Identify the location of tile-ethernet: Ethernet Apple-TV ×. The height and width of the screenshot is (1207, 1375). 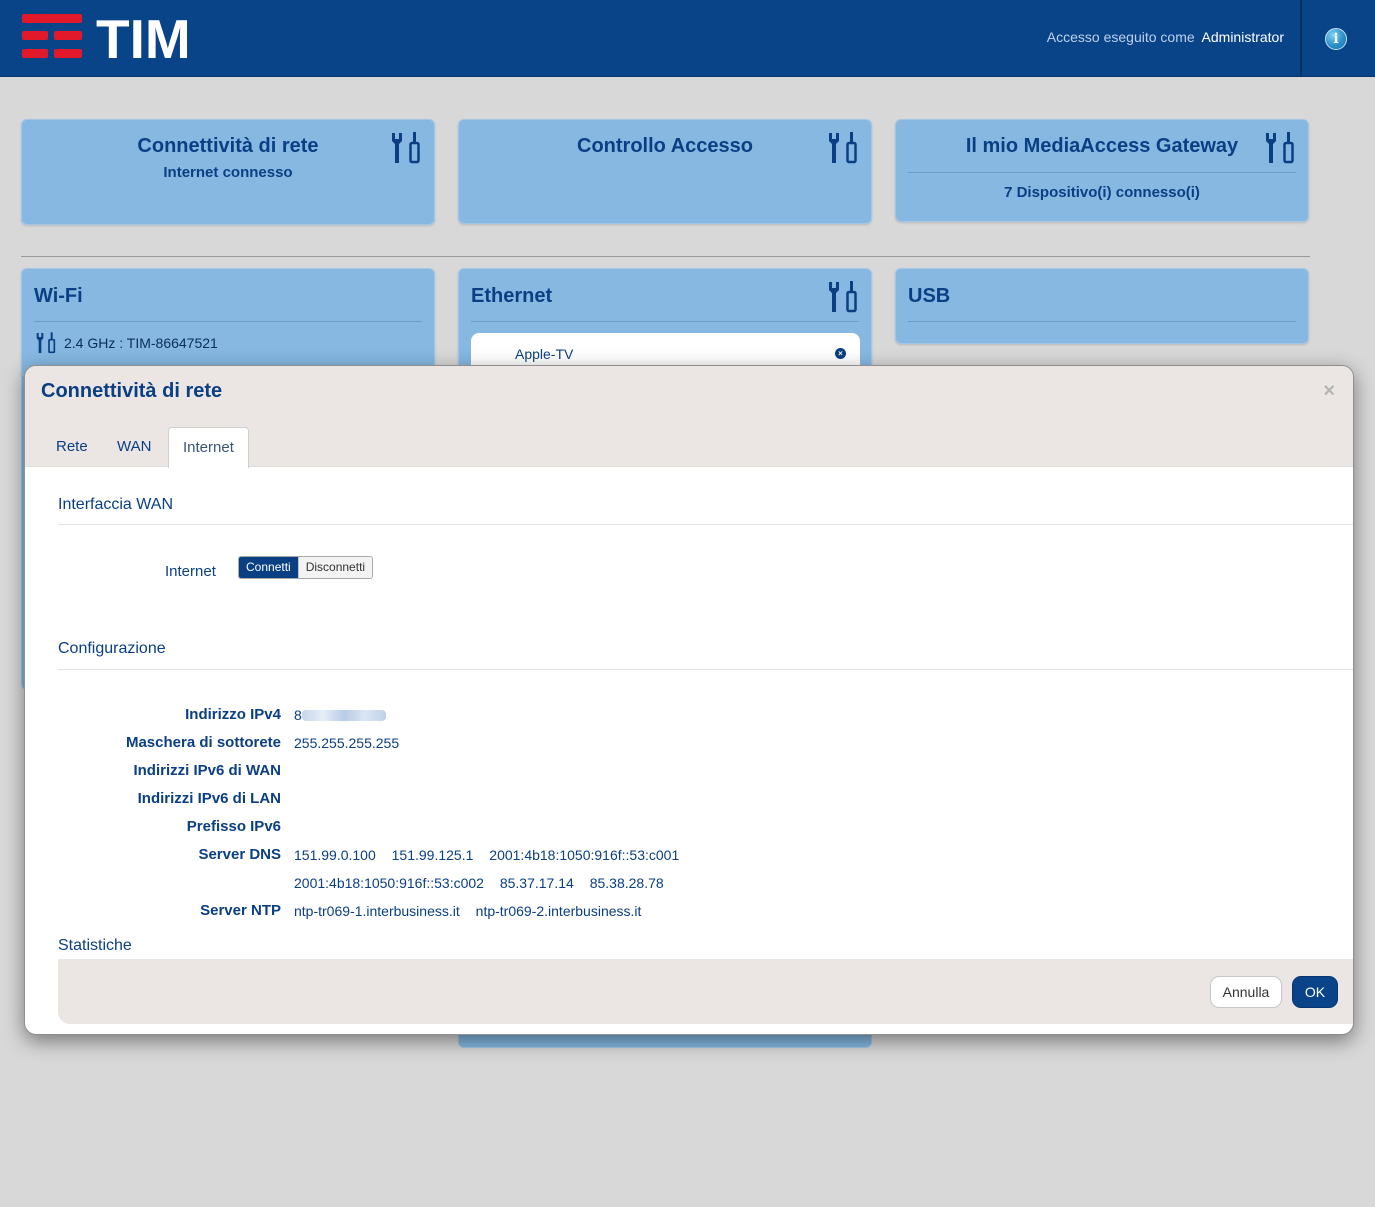
(665, 323).